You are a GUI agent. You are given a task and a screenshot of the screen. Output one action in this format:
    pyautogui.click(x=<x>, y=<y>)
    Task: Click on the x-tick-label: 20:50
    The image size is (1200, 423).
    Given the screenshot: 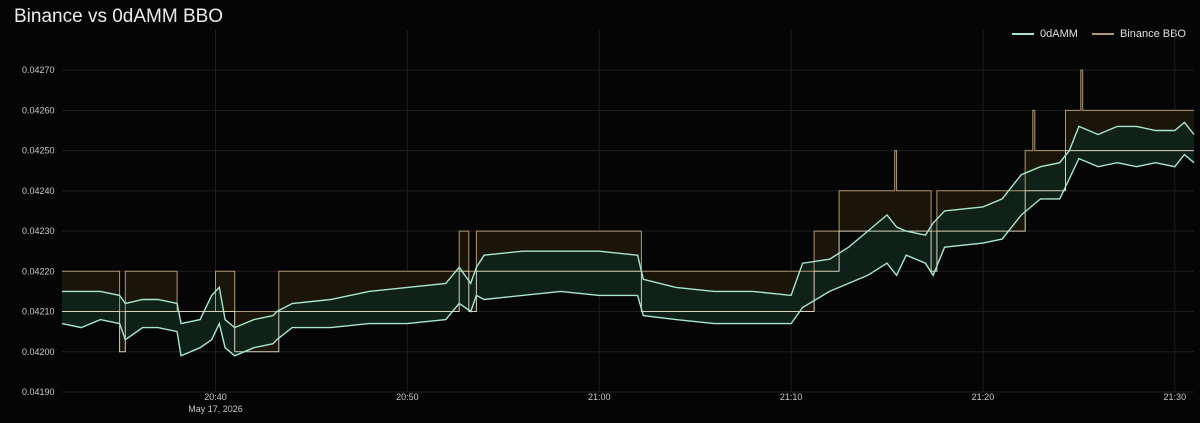 What is the action you would take?
    pyautogui.click(x=407, y=397)
    